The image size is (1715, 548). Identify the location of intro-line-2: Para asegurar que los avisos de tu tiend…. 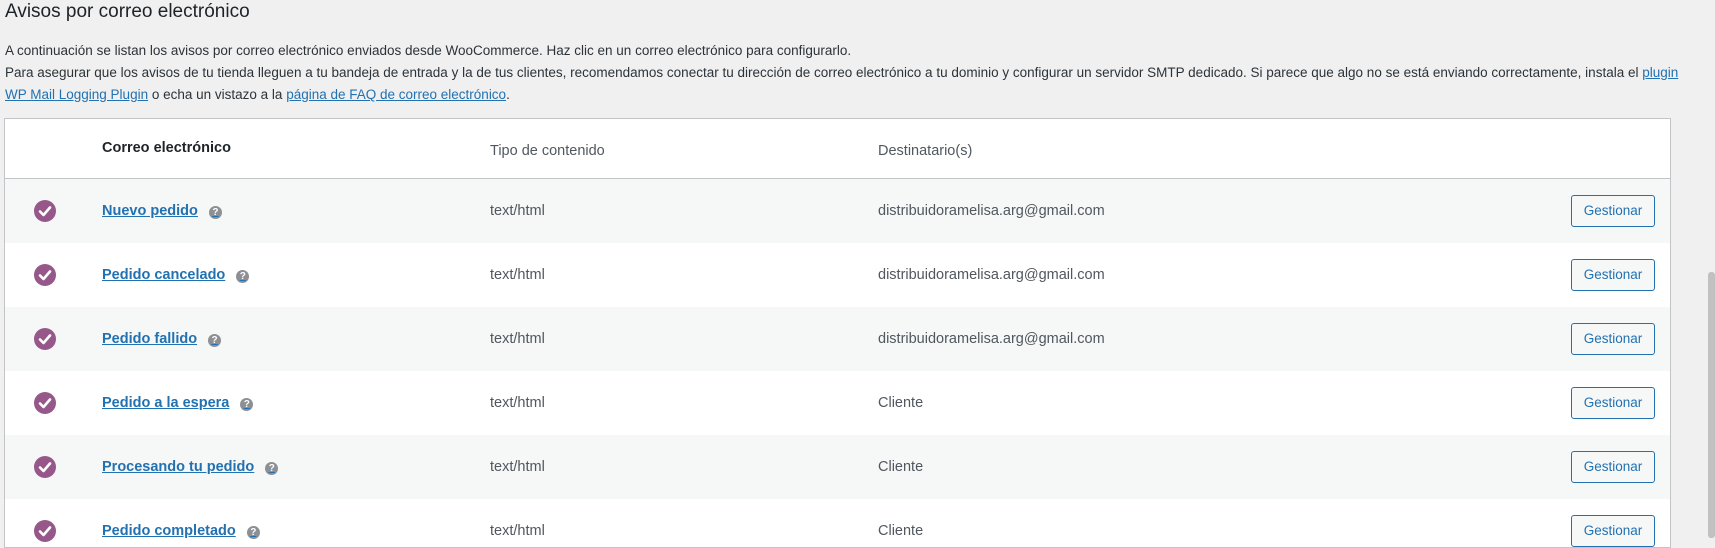
(845, 84).